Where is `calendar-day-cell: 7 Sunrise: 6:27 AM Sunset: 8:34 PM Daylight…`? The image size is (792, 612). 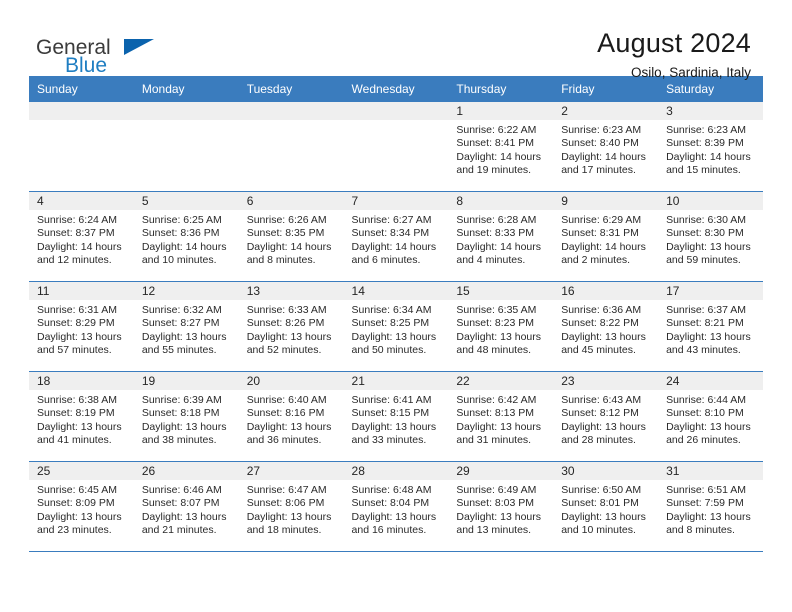
calendar-day-cell: 7 Sunrise: 6:27 AM Sunset: 8:34 PM Daylight… is located at coordinates (396, 236).